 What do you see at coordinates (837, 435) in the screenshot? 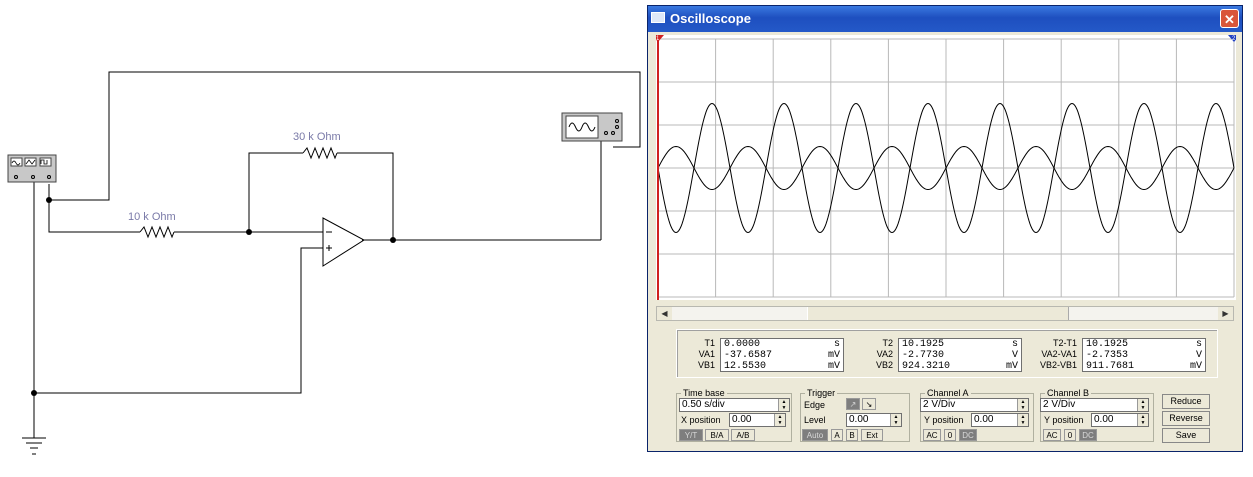
I see `trigger-a-button: A` at bounding box center [837, 435].